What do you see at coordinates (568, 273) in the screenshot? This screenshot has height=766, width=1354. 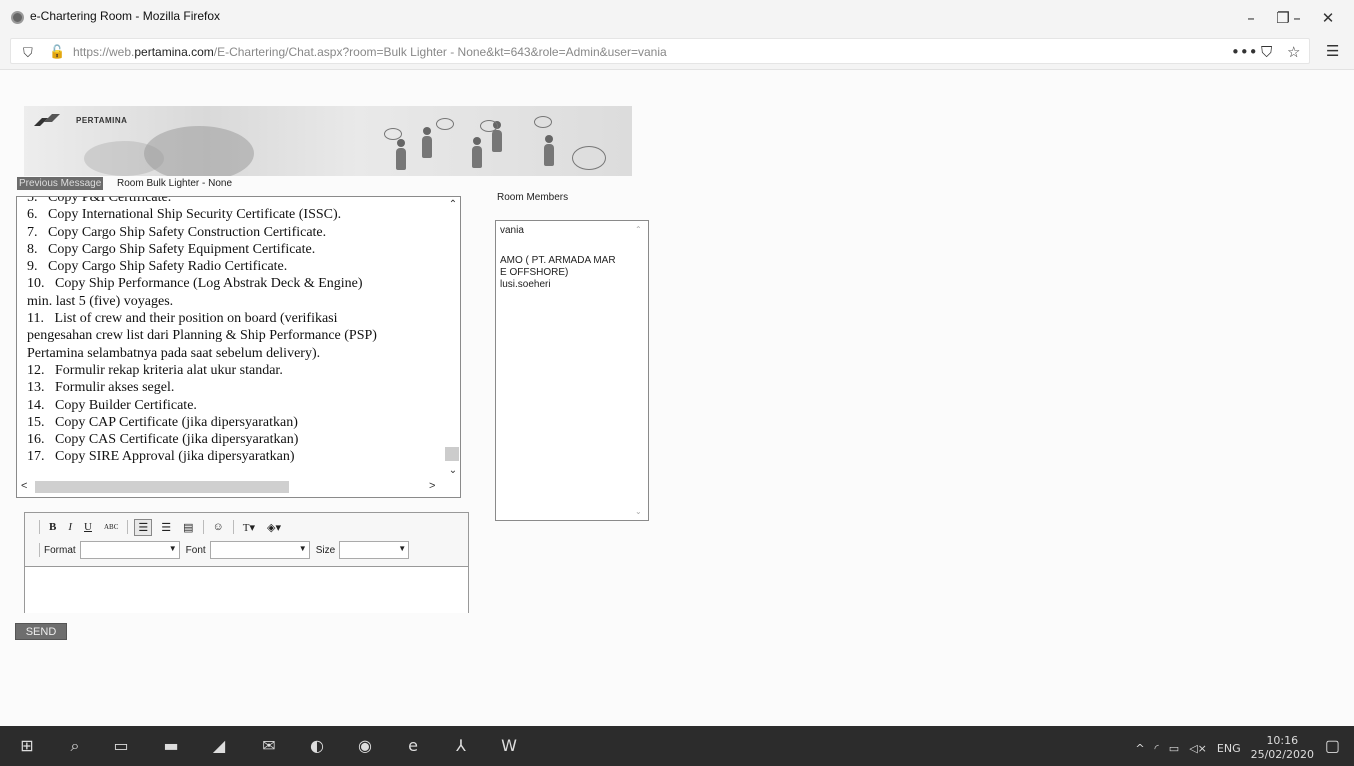 I see `member-entry: E OFFSHORE)` at bounding box center [568, 273].